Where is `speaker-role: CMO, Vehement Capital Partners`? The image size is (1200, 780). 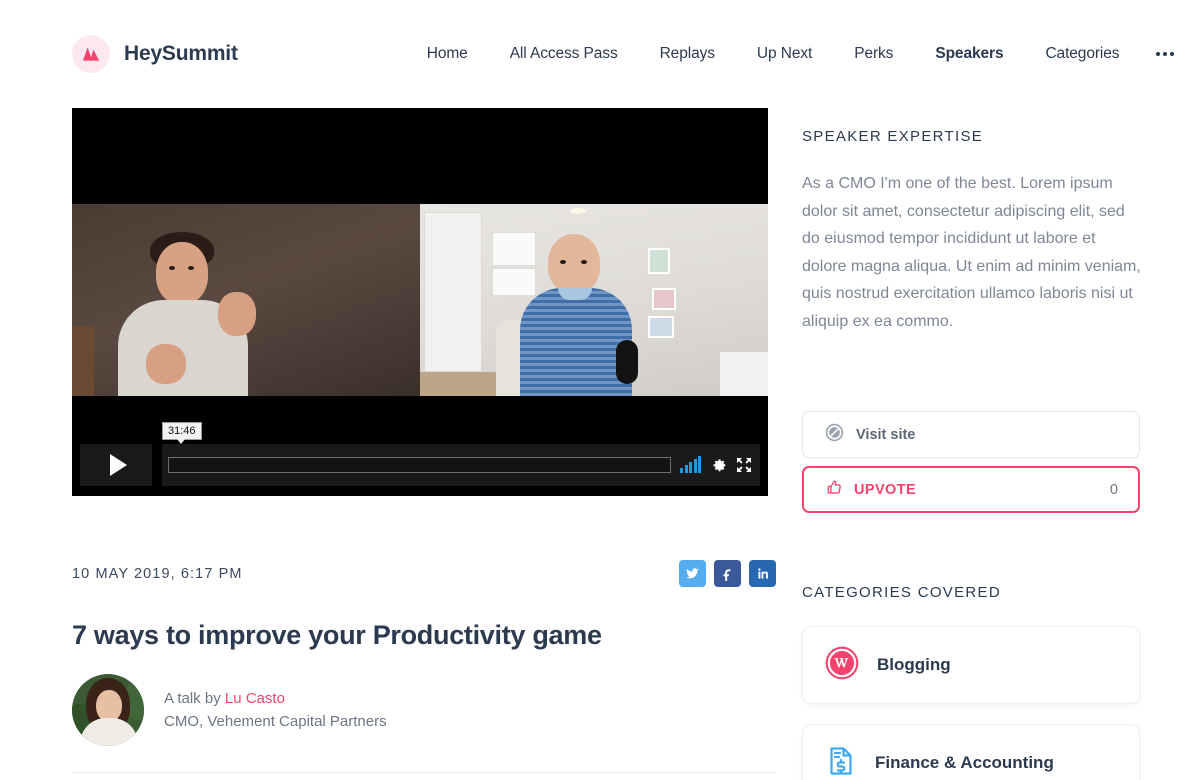 speaker-role: CMO, Vehement Capital Partners is located at coordinates (275, 721).